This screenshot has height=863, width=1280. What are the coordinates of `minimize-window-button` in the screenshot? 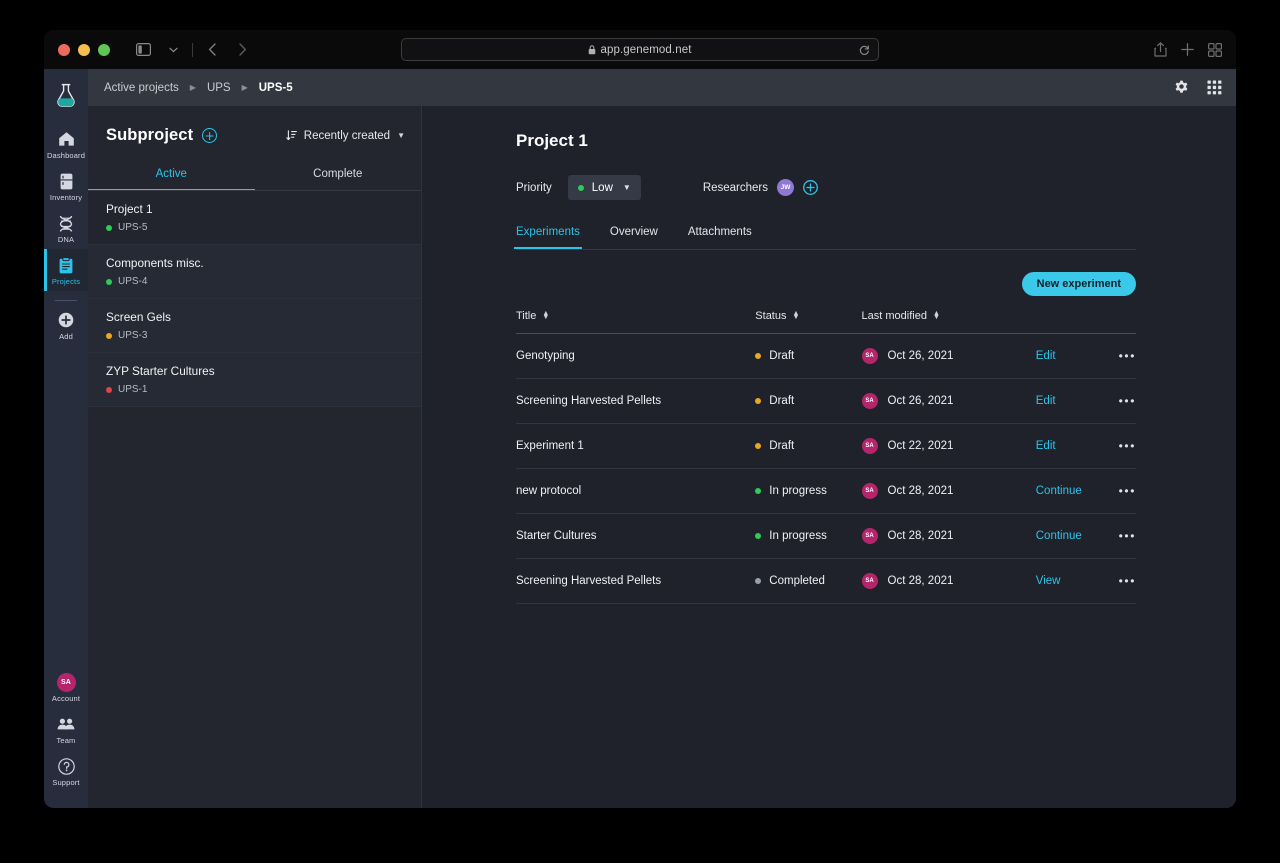 It's located at (84, 49).